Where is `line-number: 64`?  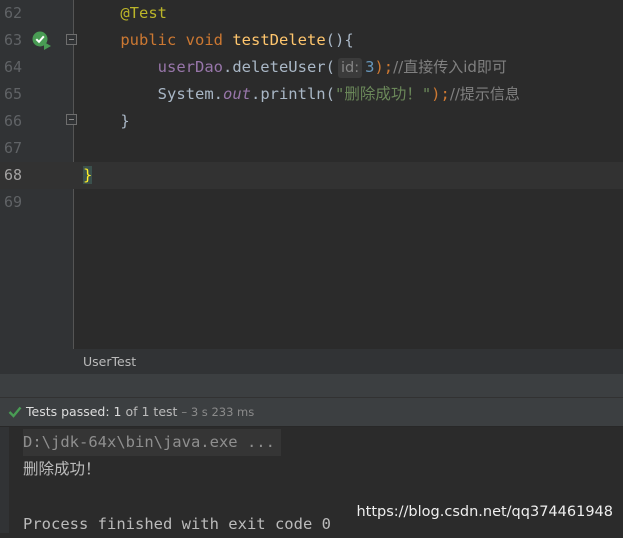 line-number: 64 is located at coordinates (12, 67).